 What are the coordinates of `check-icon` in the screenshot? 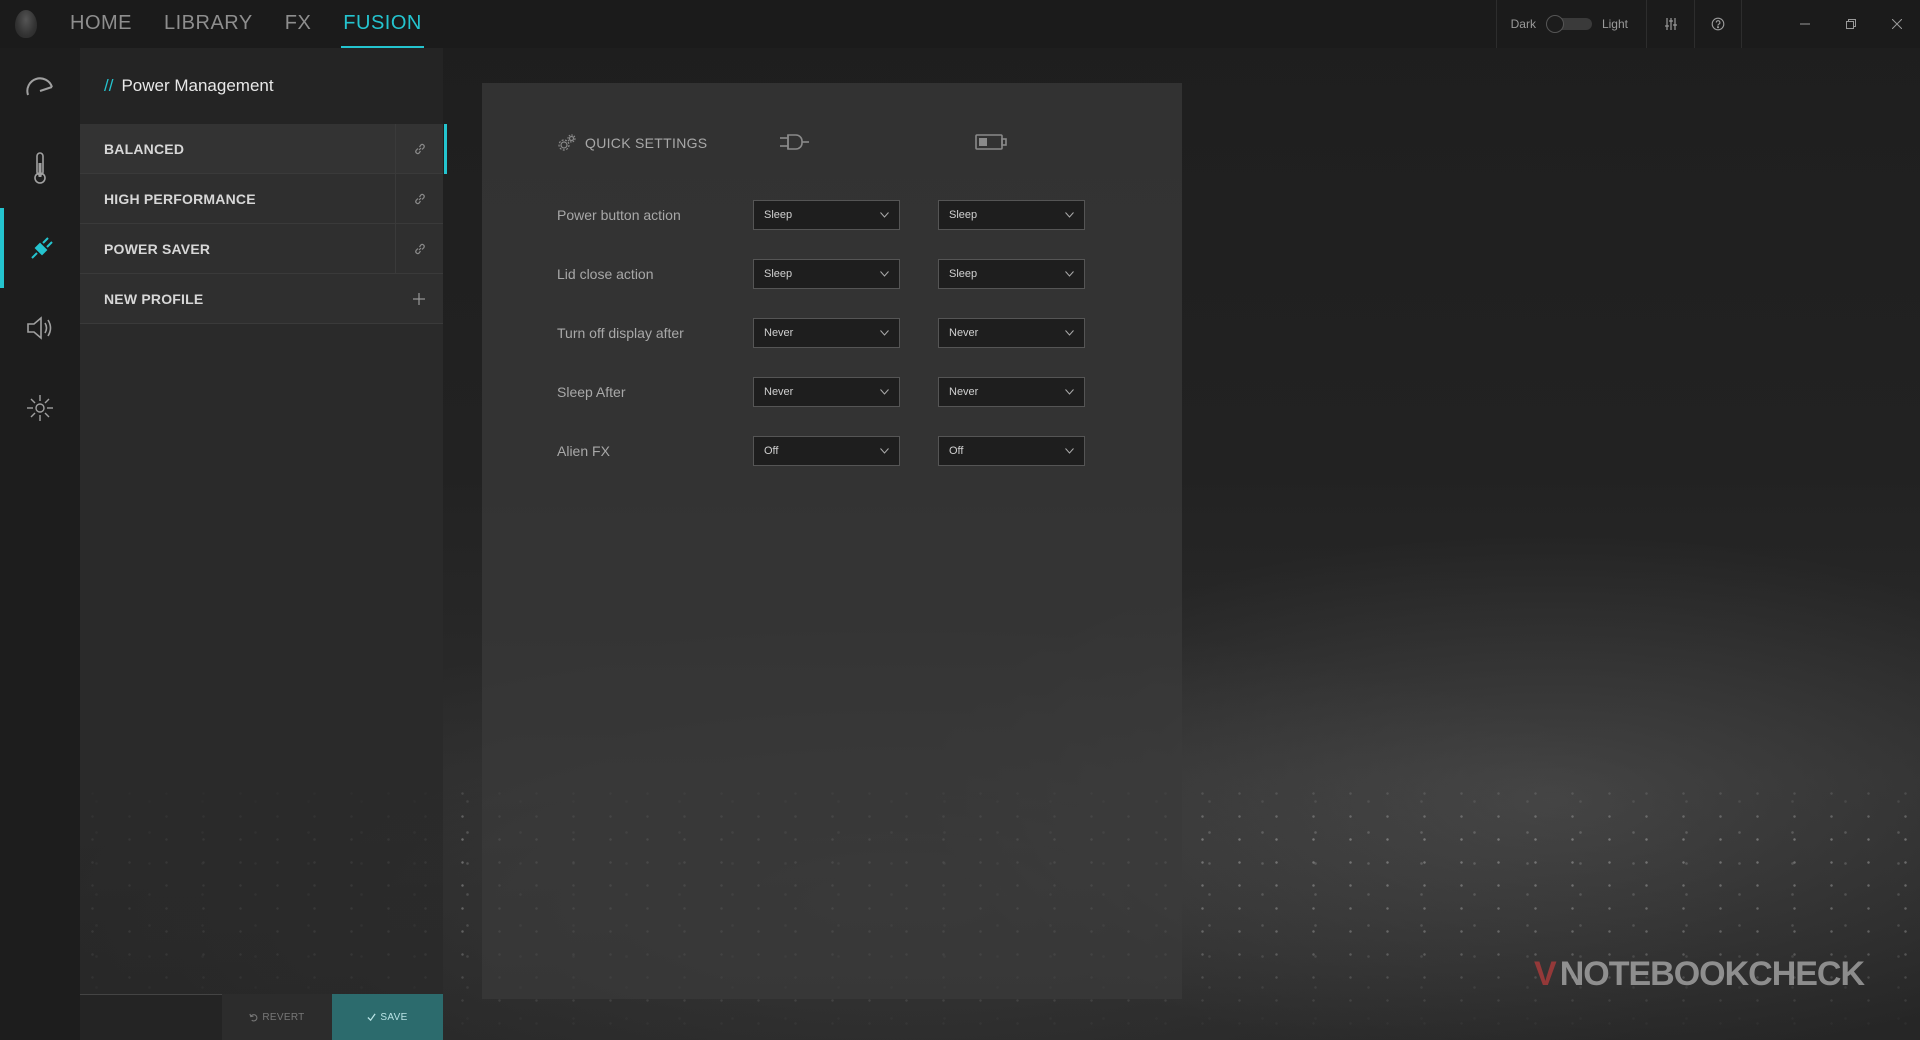 It's located at (372, 1017).